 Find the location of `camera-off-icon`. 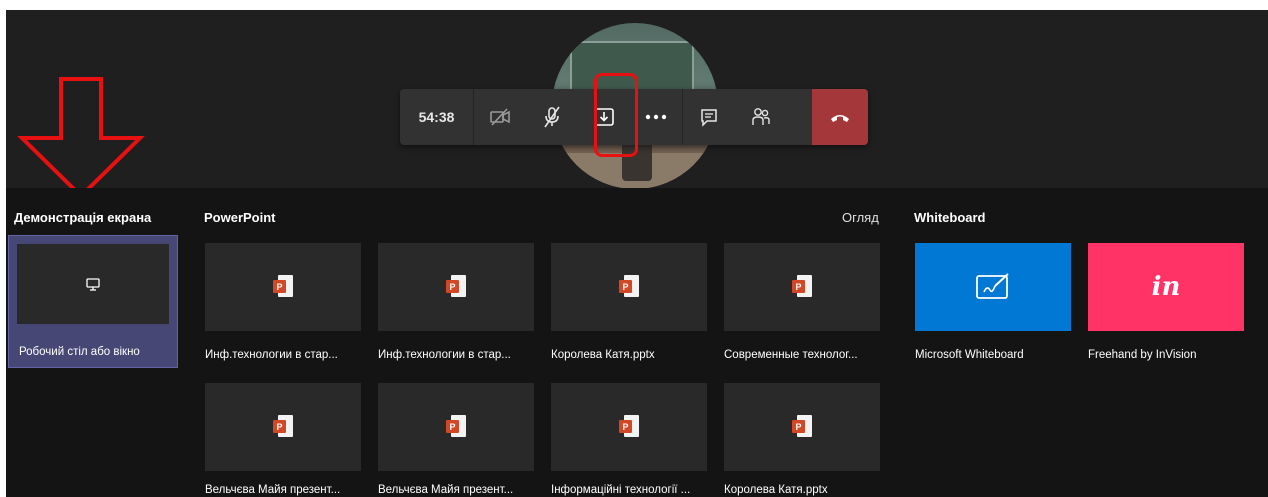

camera-off-icon is located at coordinates (500, 117).